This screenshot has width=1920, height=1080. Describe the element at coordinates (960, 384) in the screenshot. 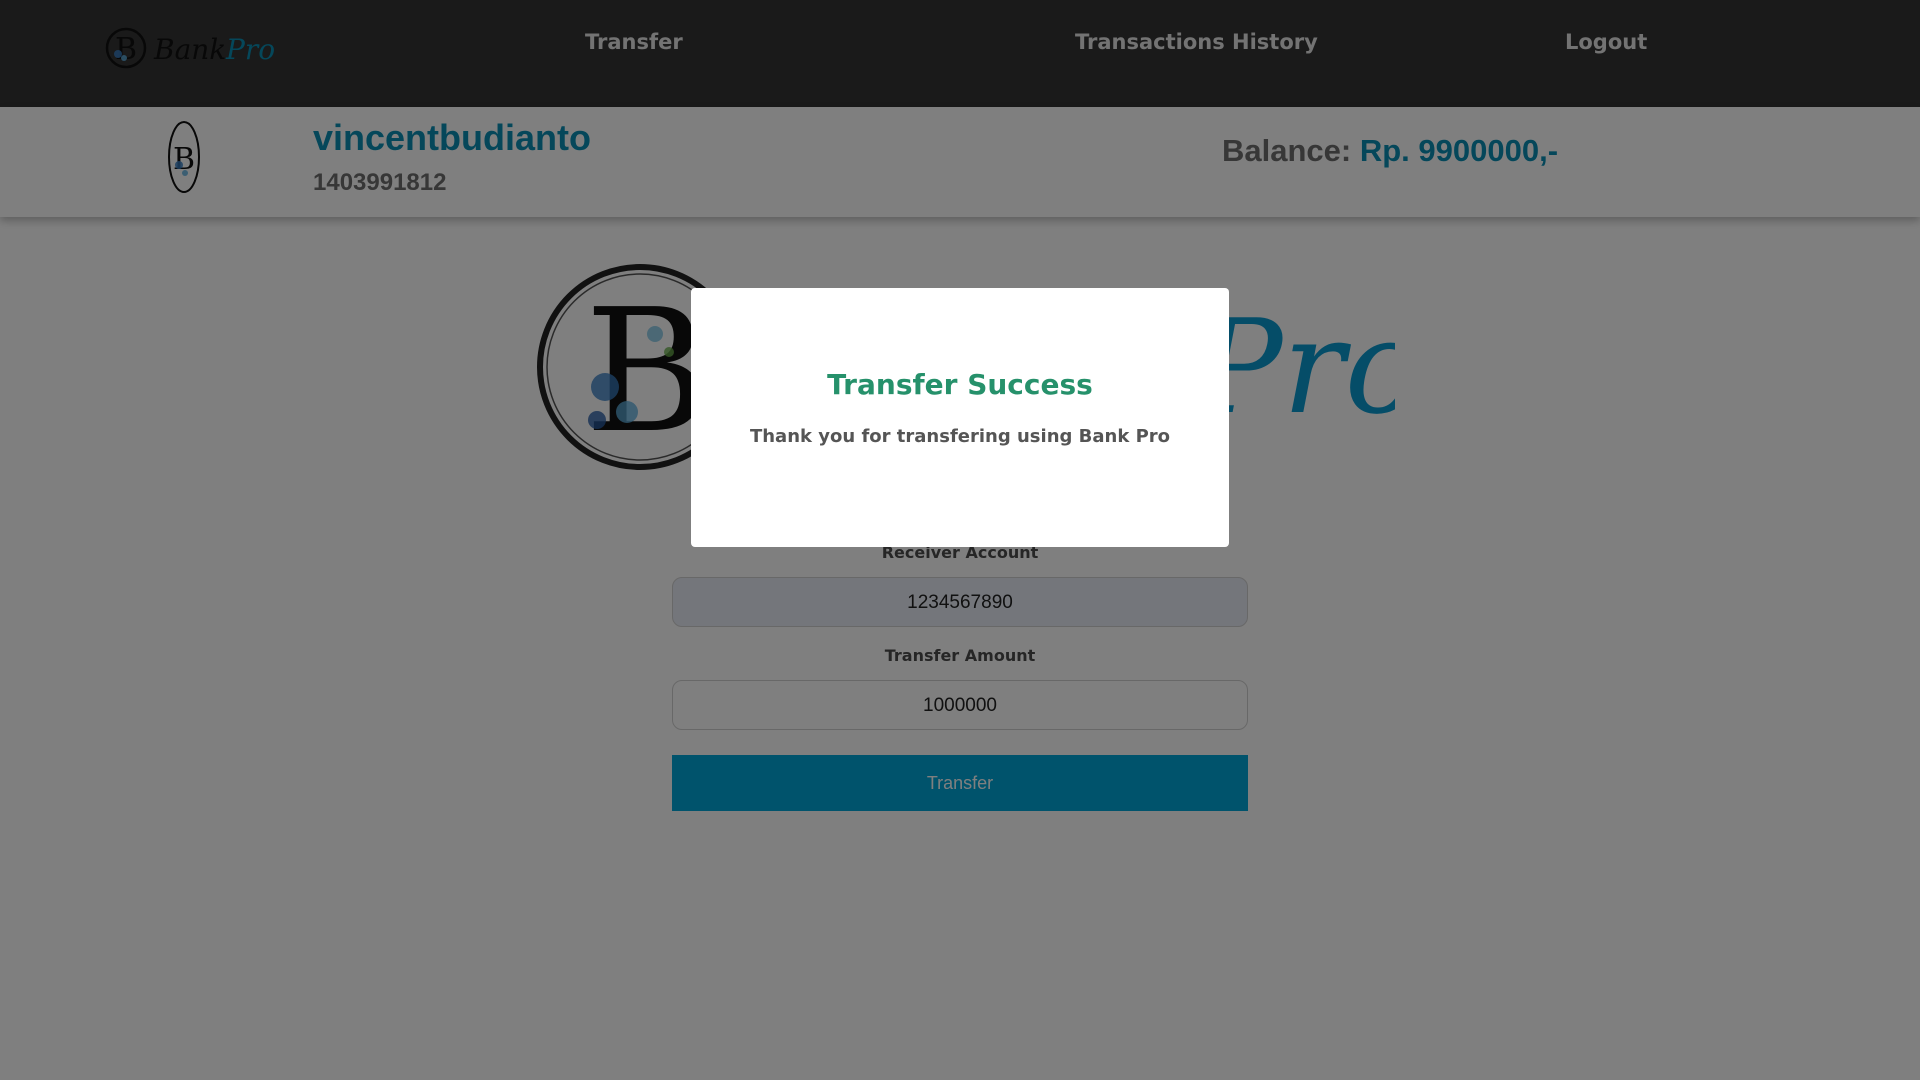

I see `modal-title: Transfer Success` at that location.